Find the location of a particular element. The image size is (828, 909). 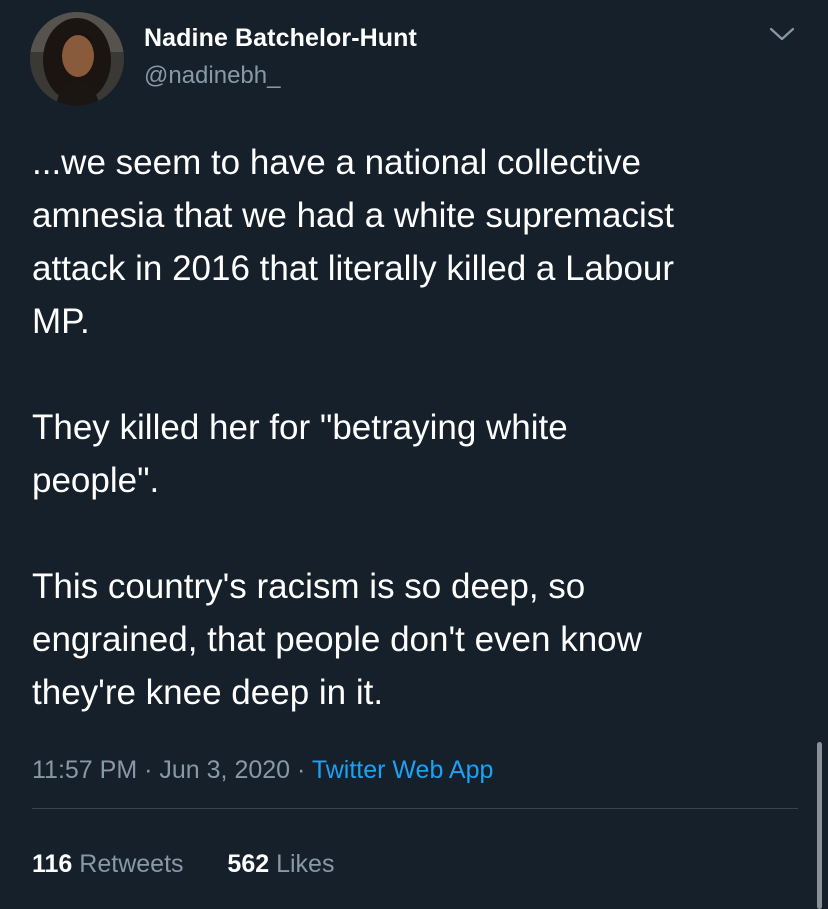

user-handle: @nadinebh_ is located at coordinates (212, 76).